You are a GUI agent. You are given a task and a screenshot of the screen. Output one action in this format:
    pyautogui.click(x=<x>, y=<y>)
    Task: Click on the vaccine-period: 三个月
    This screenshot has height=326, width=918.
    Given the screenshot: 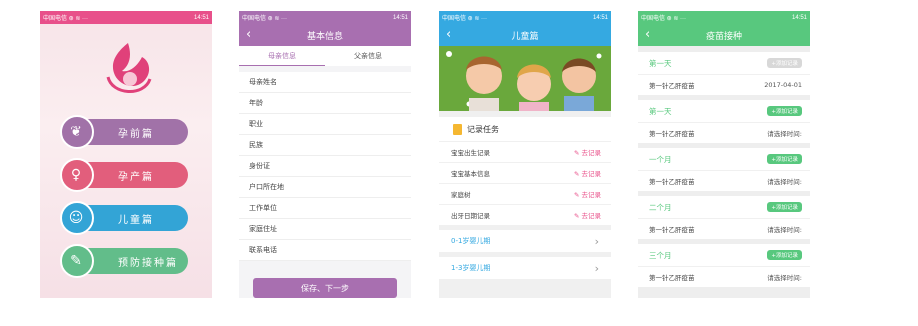 What is the action you would take?
    pyautogui.click(x=660, y=255)
    